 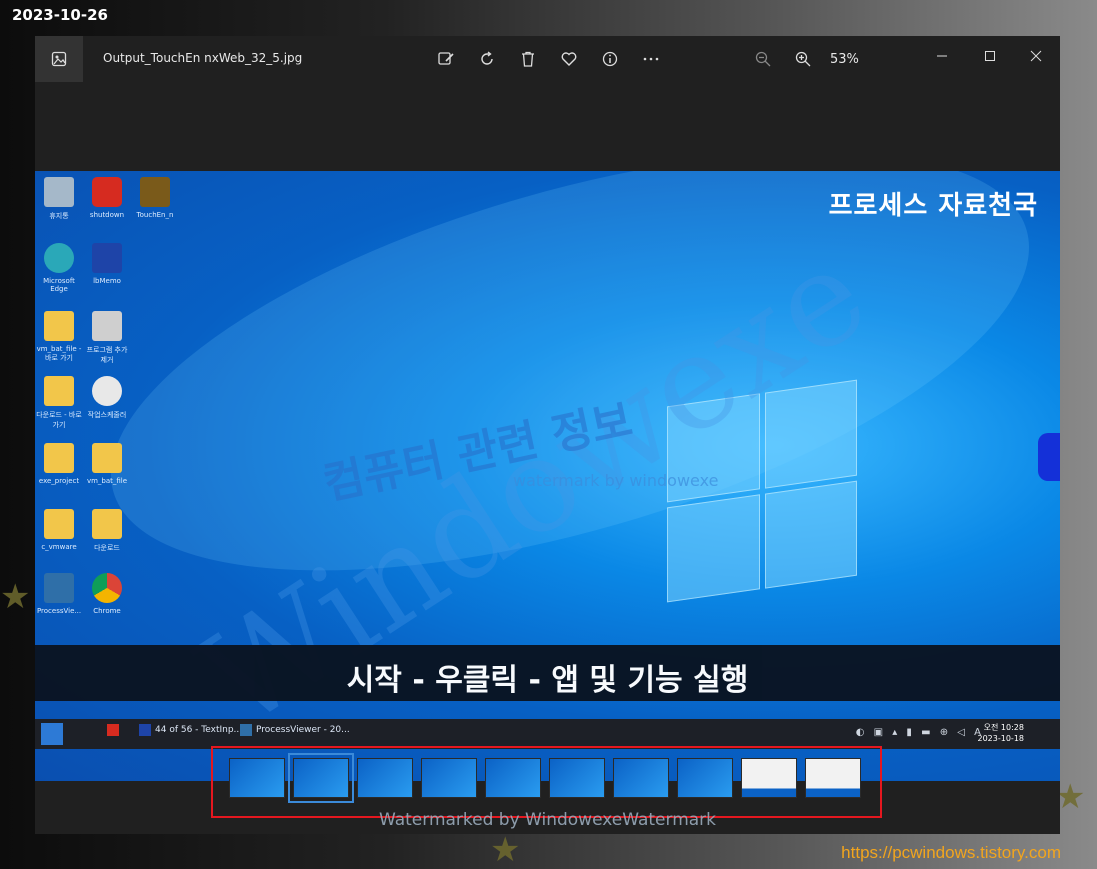 I want to click on rotate-icon, so click(x=487, y=58).